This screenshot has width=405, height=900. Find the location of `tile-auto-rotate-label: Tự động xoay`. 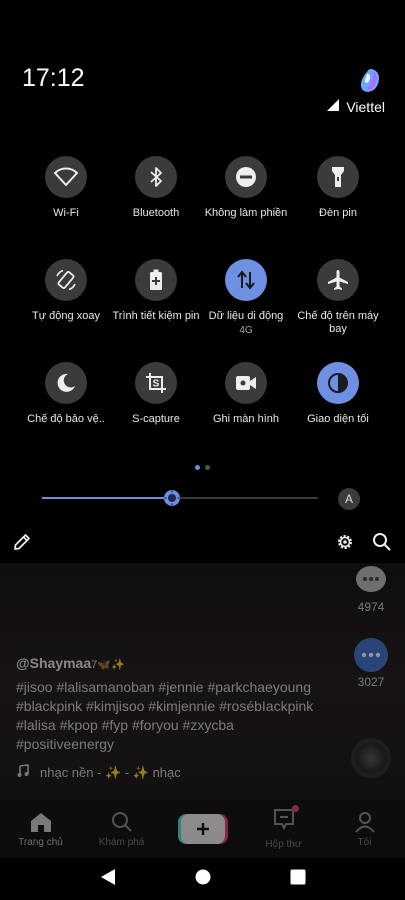

tile-auto-rotate-label: Tự động xoay is located at coordinates (66, 316).